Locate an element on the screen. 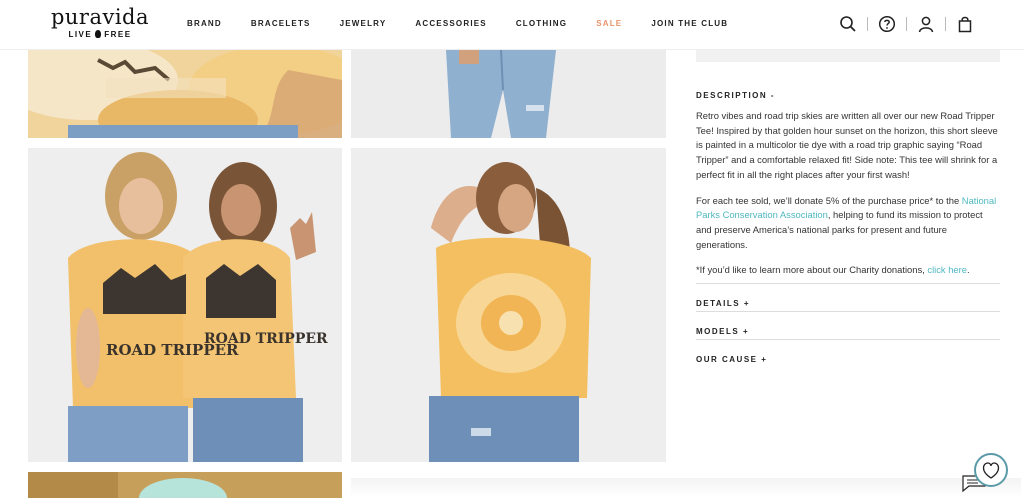  account-icon is located at coordinates (926, 24).